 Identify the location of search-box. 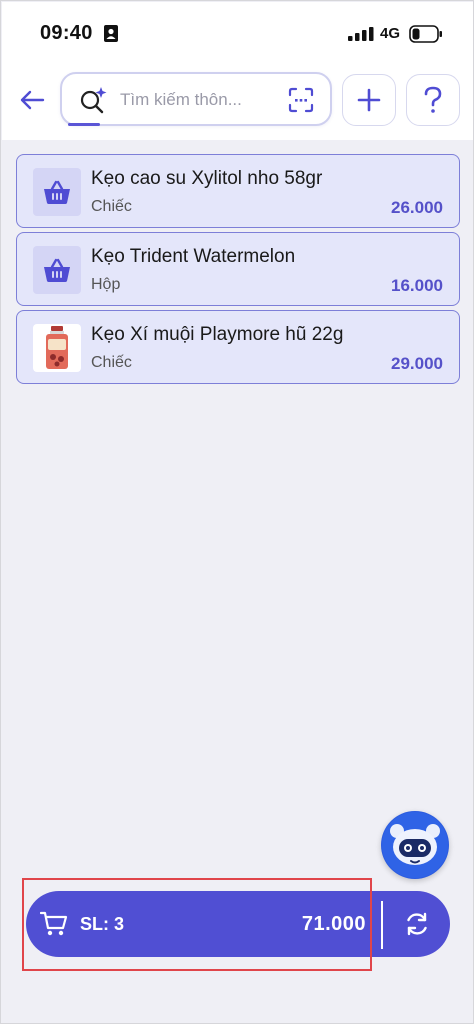
(196, 99).